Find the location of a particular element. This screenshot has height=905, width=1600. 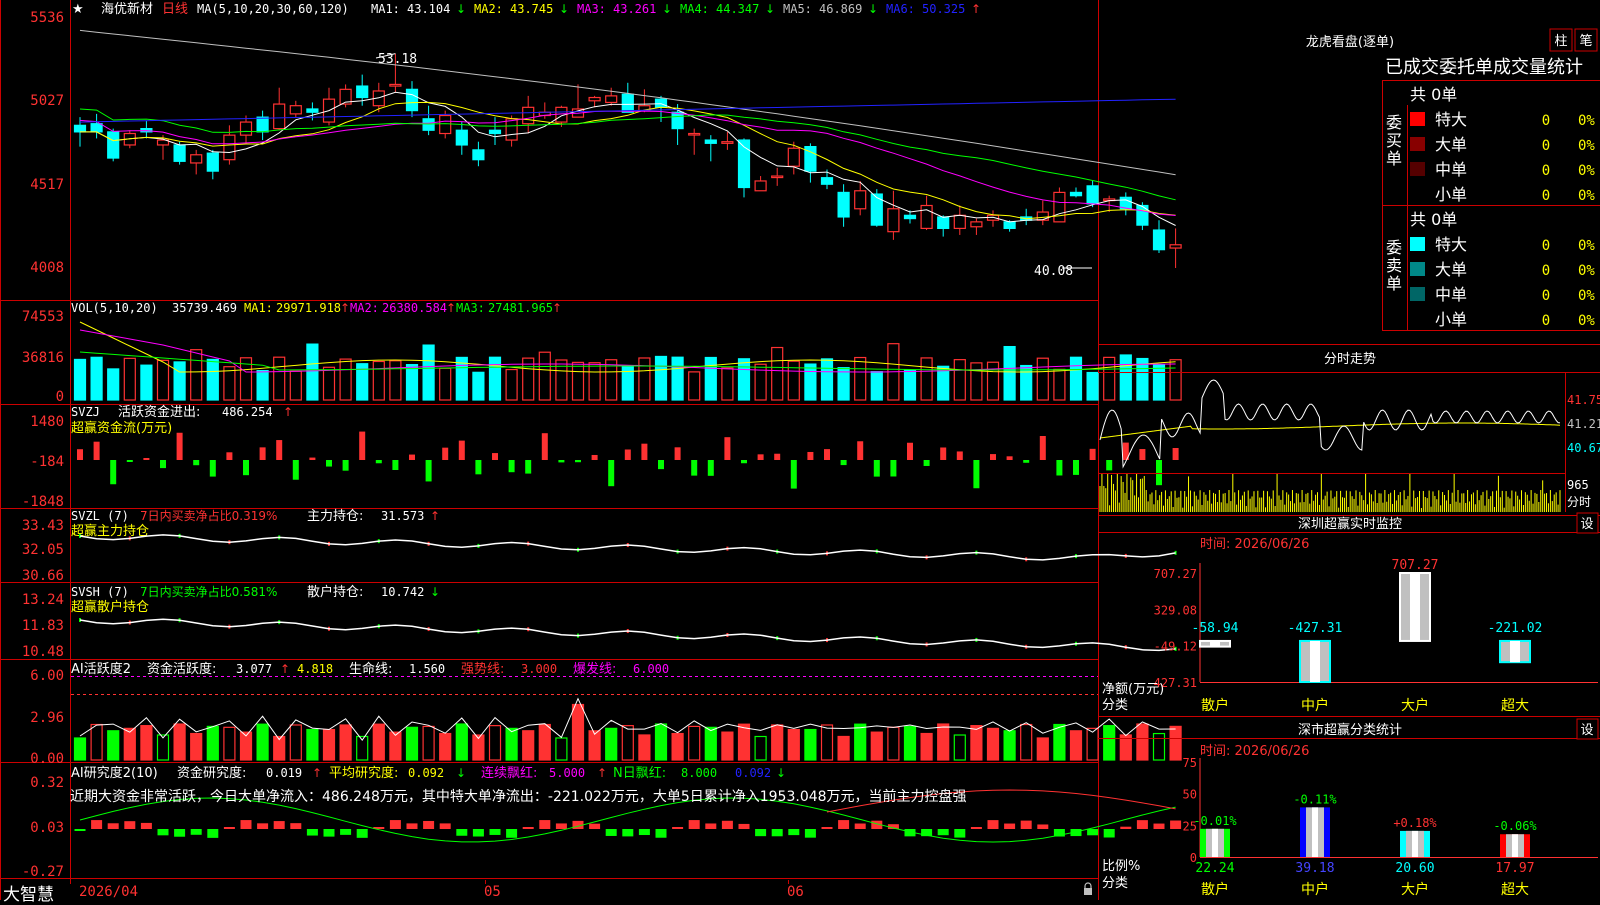

ma-legend-label: MA1: is located at coordinates (385, 9).